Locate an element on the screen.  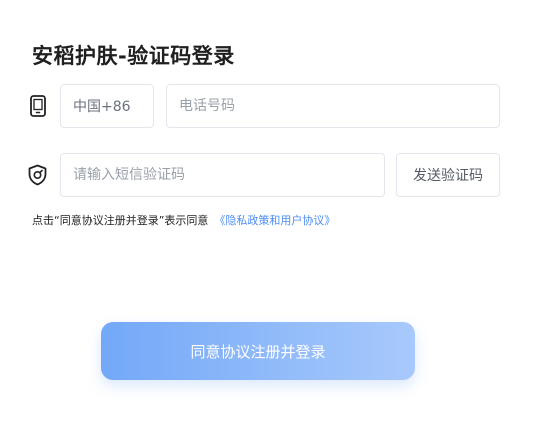
sms-code-input is located at coordinates (222, 175).